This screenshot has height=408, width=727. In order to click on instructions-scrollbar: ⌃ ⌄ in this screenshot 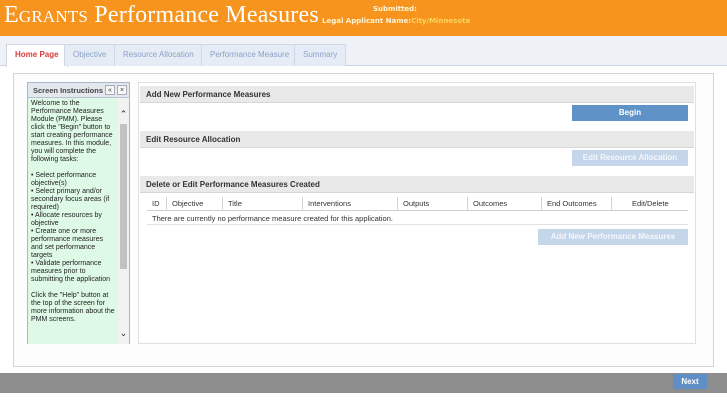, I will do `click(123, 221)`.